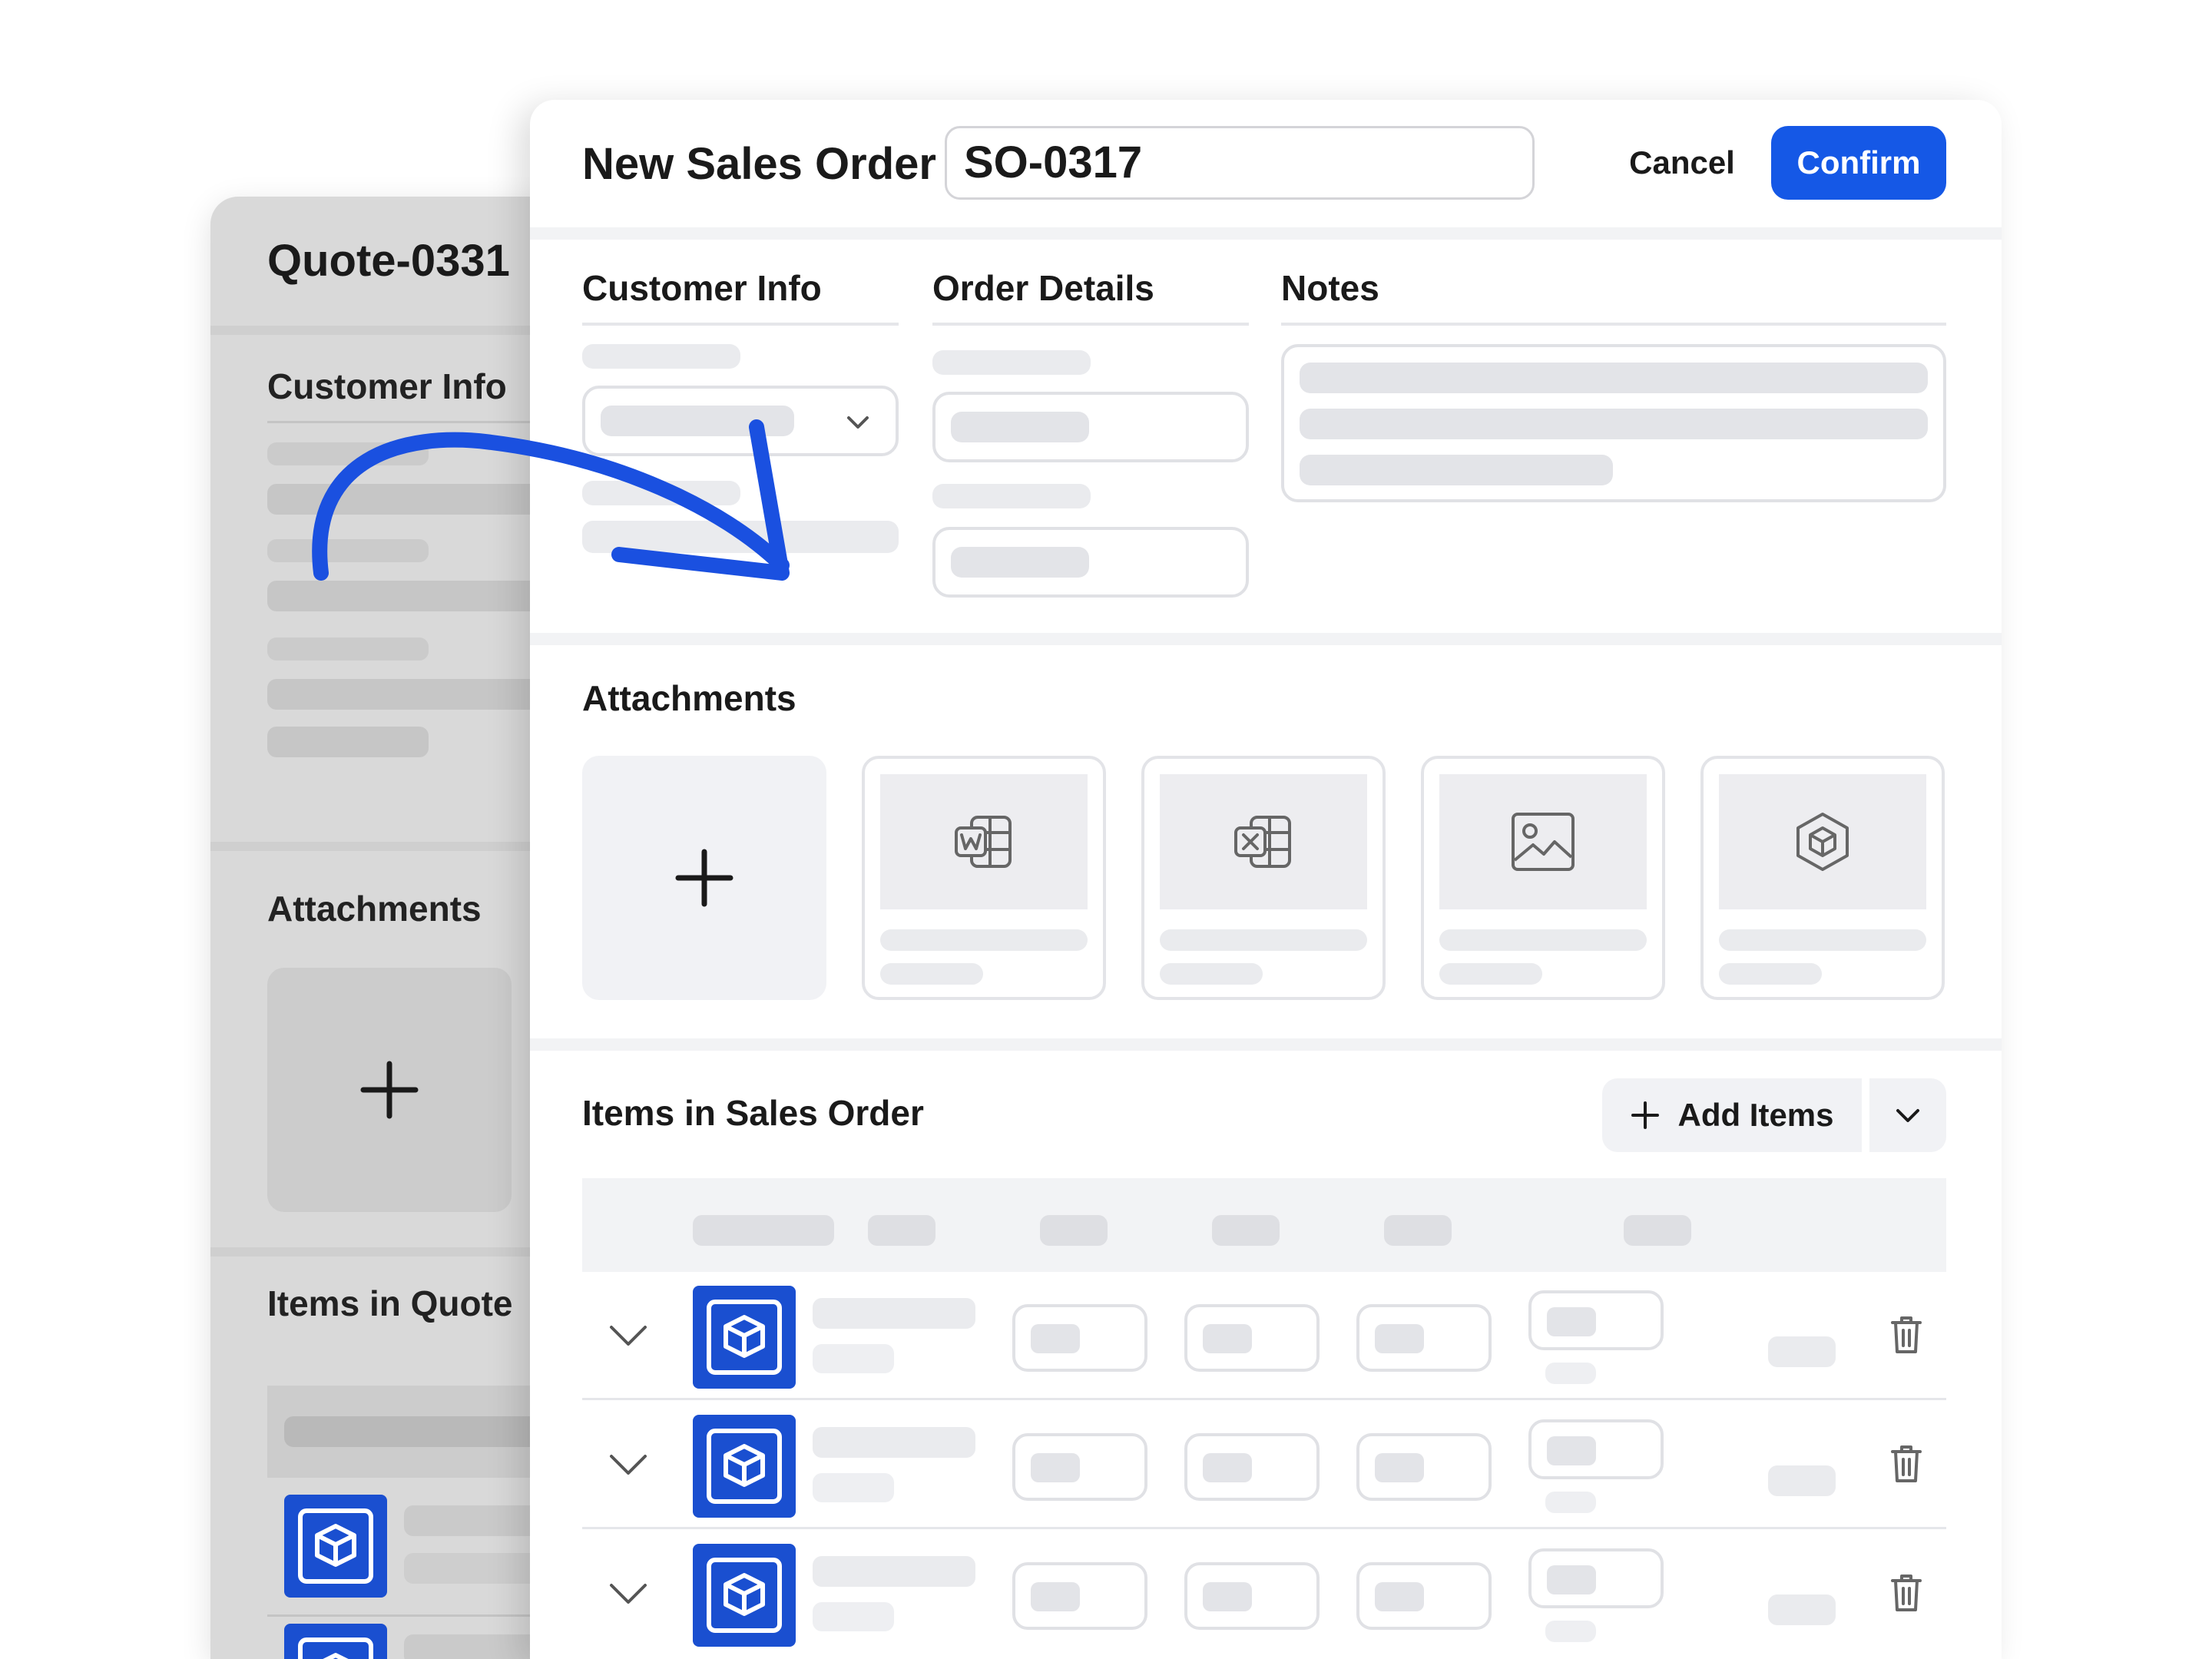 The image size is (2212, 1659). What do you see at coordinates (1802, 1609) in the screenshot?
I see `item-total-skeleton` at bounding box center [1802, 1609].